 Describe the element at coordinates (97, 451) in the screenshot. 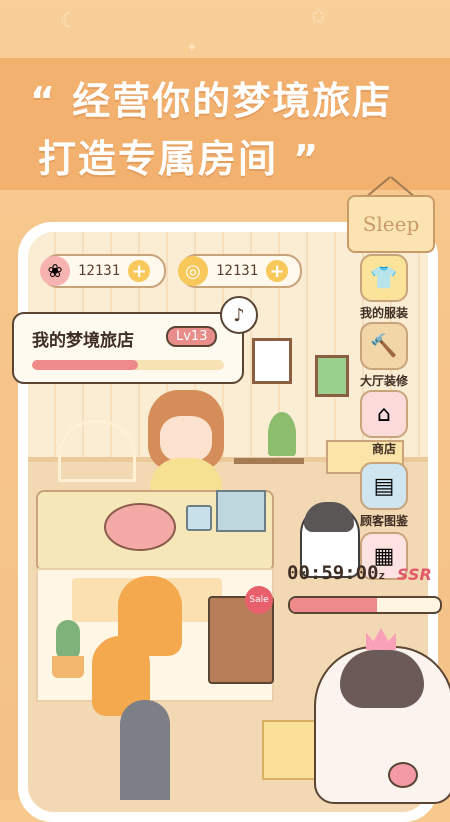

I see `chair` at that location.